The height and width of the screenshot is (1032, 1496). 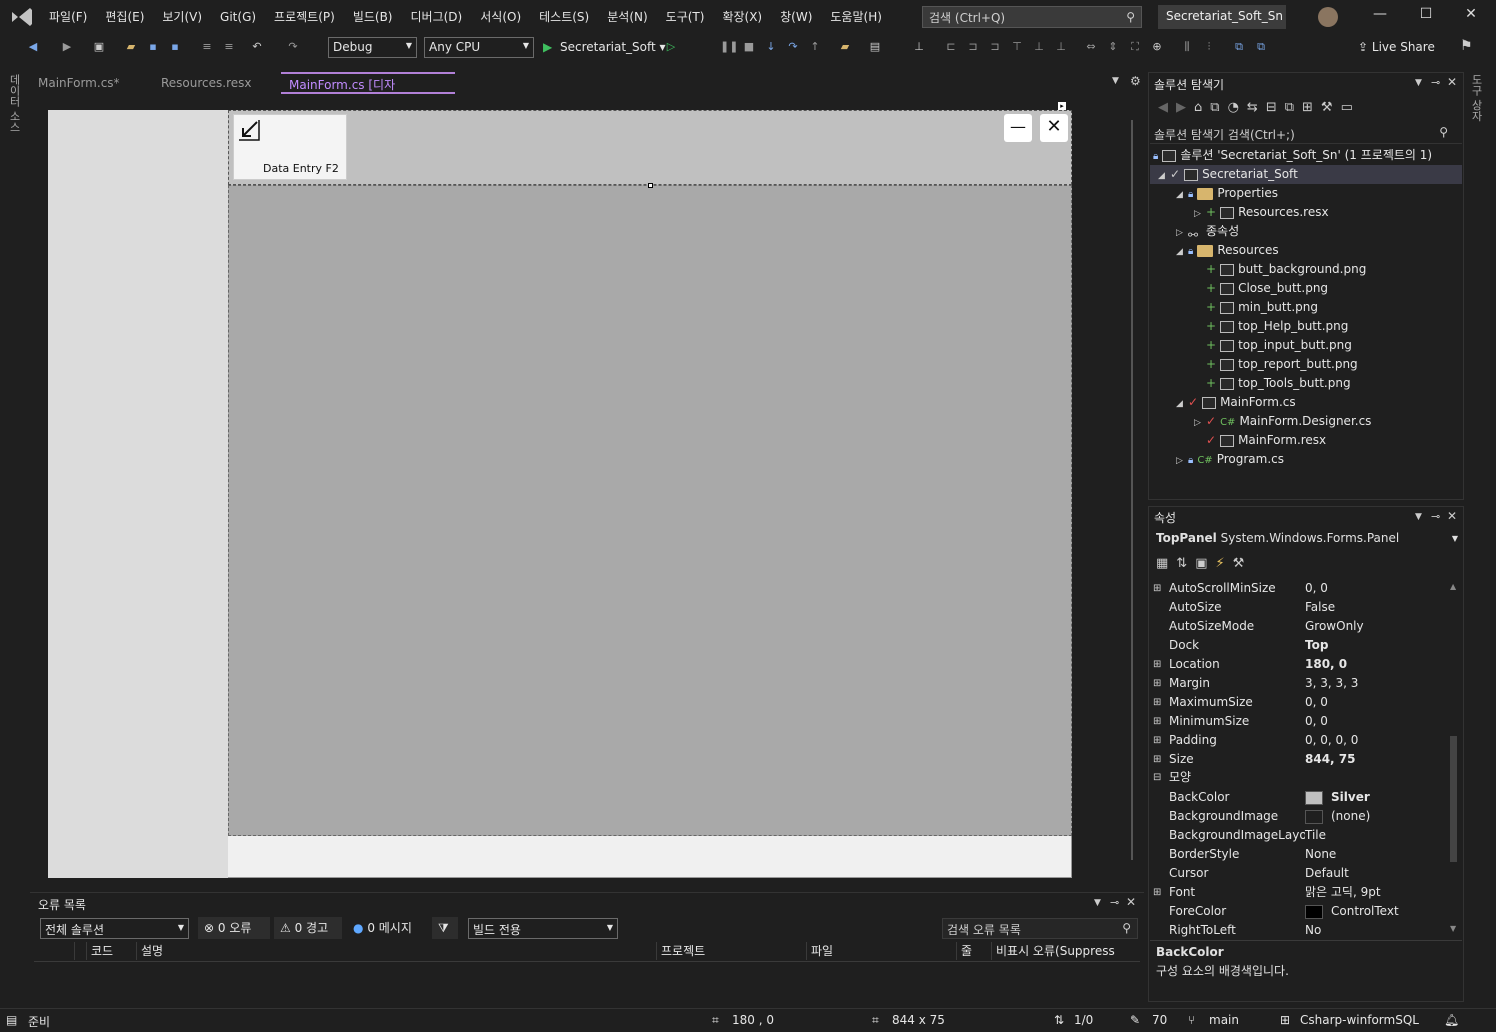 I want to click on prop-row: Cursor Default, so click(x=1300, y=873).